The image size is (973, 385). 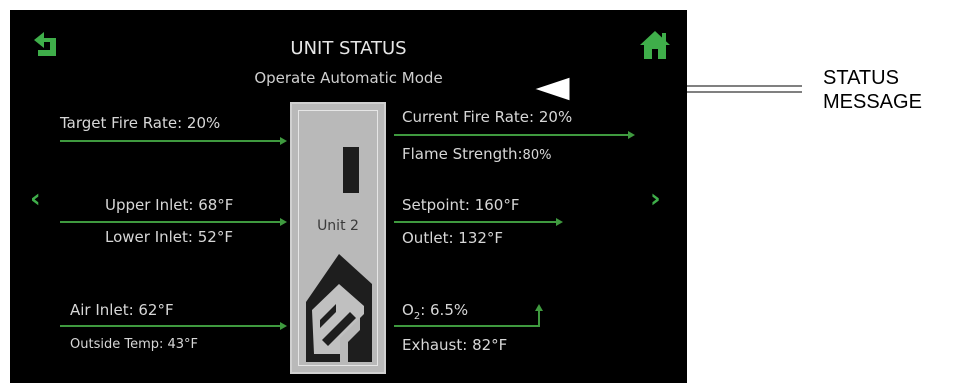 I want to click on flame-strength-label: Flame Strength:, so click(x=462, y=154).